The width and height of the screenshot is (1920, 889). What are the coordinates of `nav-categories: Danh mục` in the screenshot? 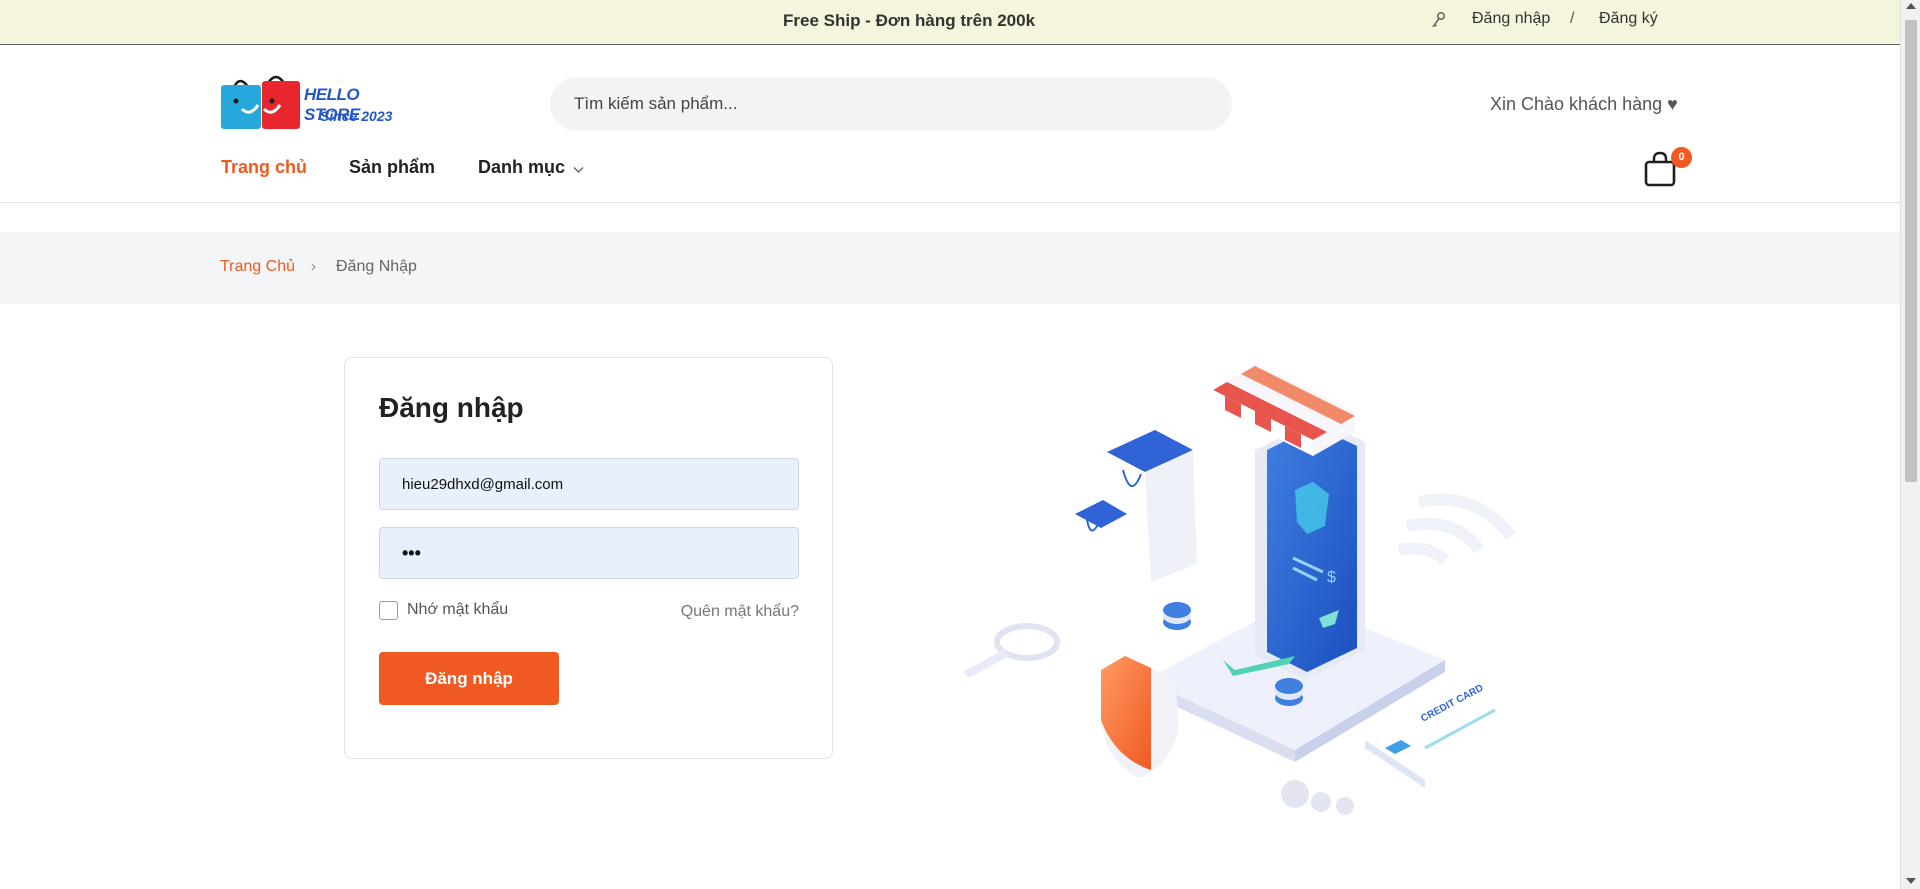 It's located at (521, 167).